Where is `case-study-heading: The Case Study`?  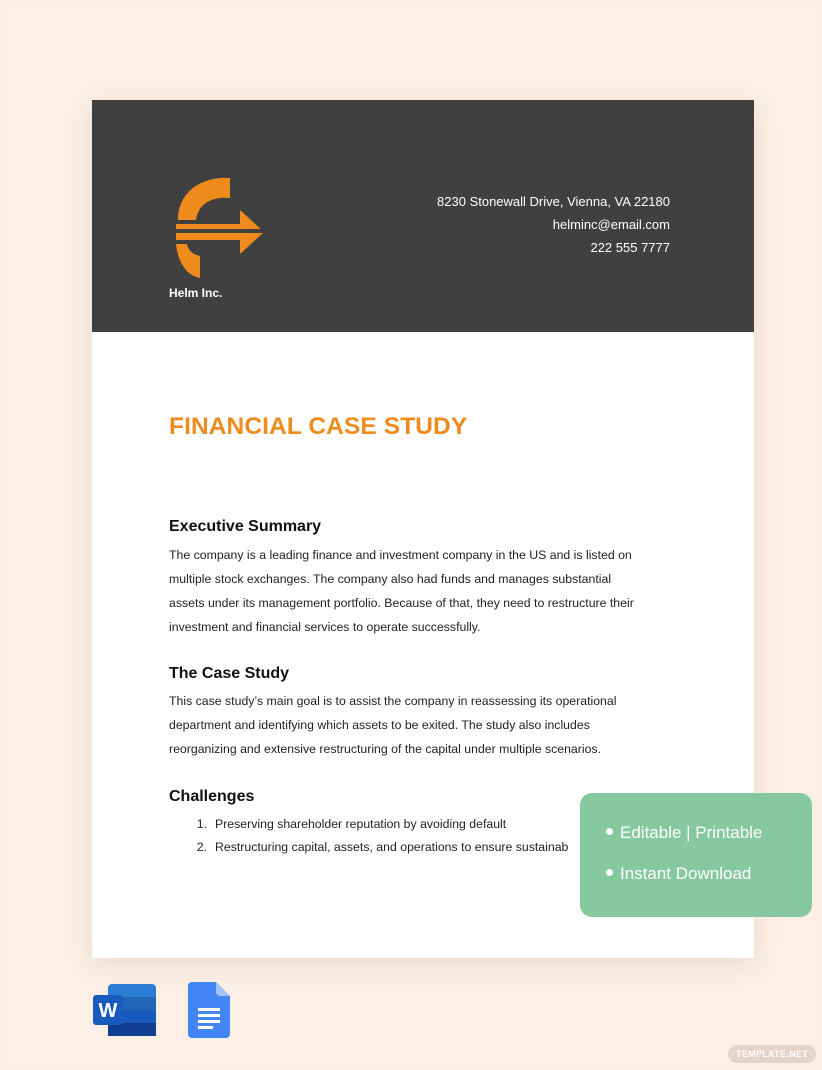
case-study-heading: The Case Study is located at coordinates (229, 673).